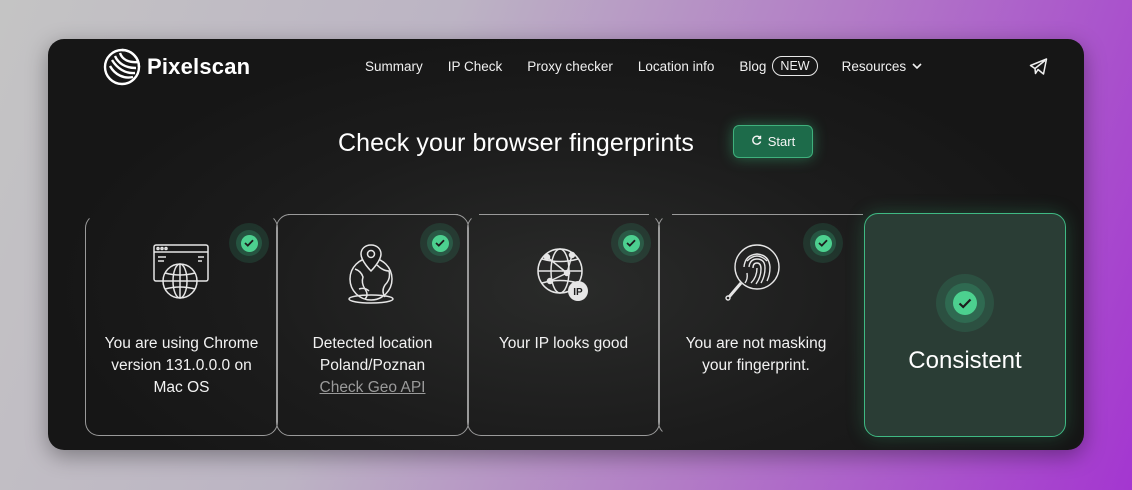 This screenshot has width=1132, height=490. I want to click on location-globe-icon, so click(373, 275).